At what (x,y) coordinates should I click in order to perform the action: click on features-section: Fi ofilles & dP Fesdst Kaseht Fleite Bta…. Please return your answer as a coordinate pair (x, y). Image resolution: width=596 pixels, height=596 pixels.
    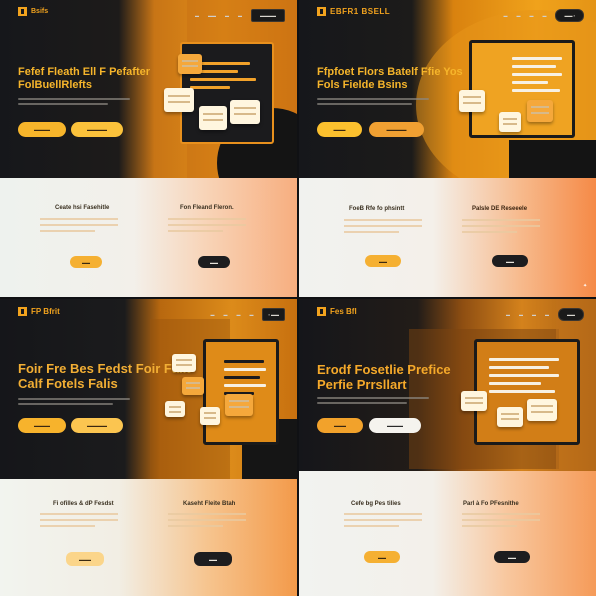
    Looking at the image, I should click on (148, 537).